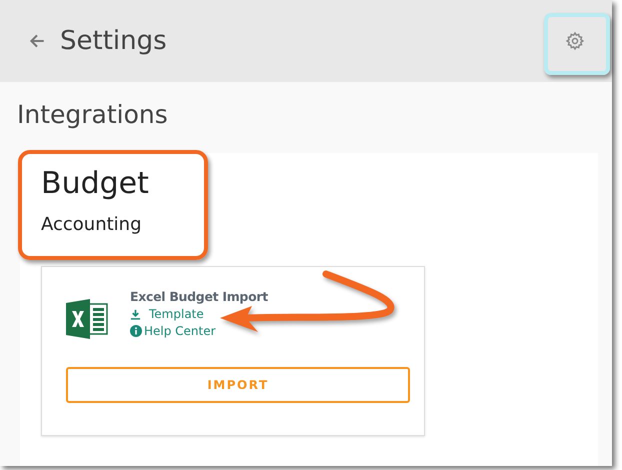 Image resolution: width=622 pixels, height=470 pixels. Describe the element at coordinates (93, 115) in the screenshot. I see `section-title: Integrations` at that location.